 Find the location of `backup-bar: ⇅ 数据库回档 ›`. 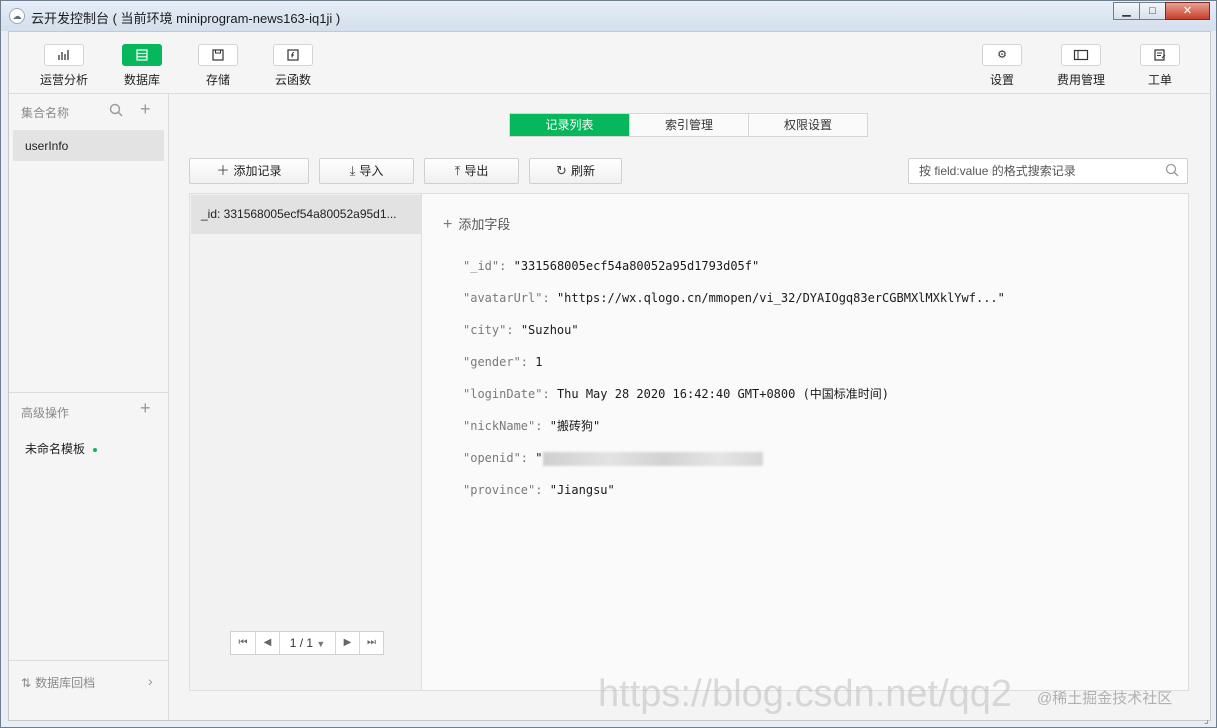

backup-bar: ⇅ 数据库回档 › is located at coordinates (88, 690).